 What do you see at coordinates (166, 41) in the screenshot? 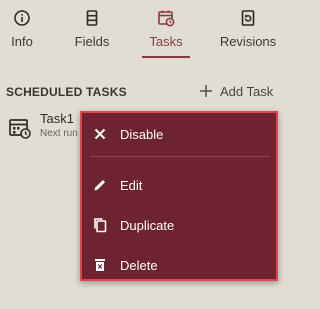
I see `tab-tasks-label: Tasks` at bounding box center [166, 41].